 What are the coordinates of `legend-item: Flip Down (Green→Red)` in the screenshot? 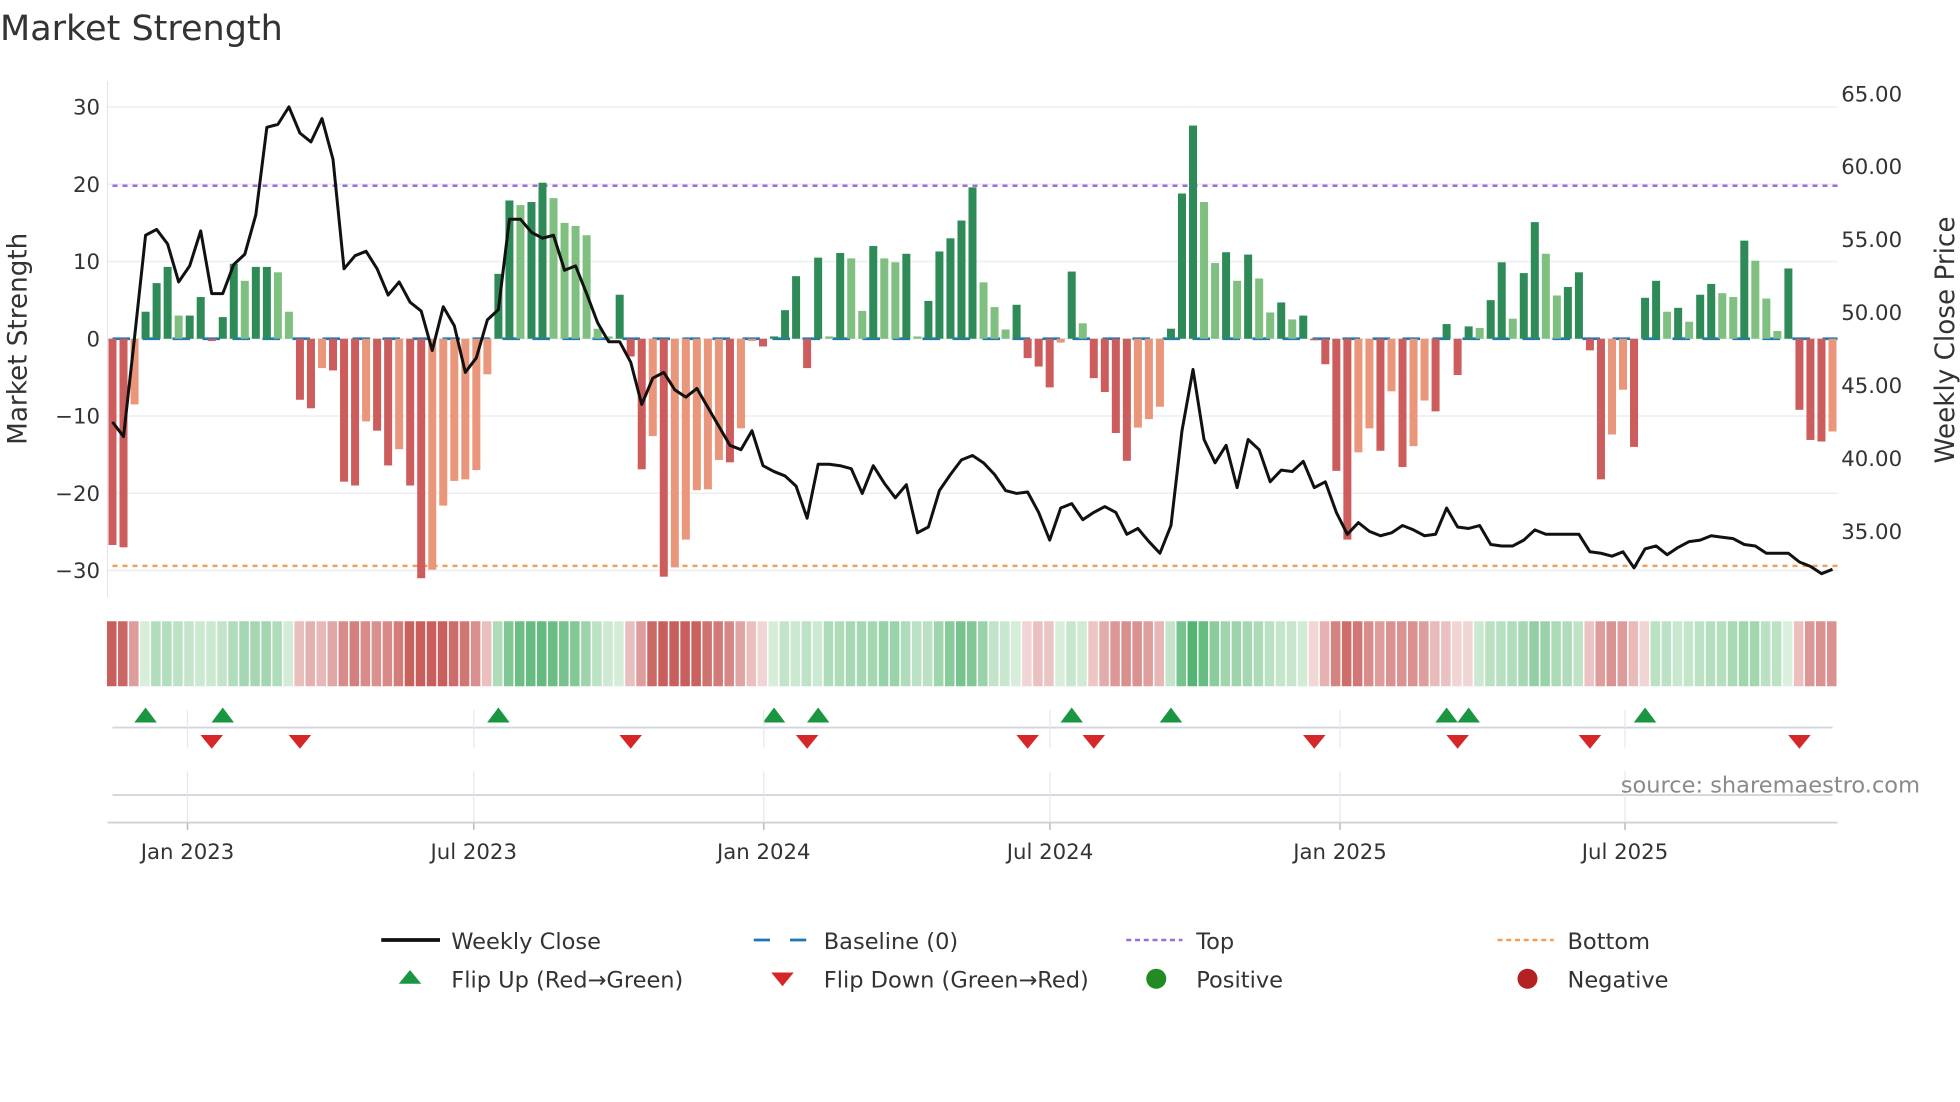 It's located at (930, 981).